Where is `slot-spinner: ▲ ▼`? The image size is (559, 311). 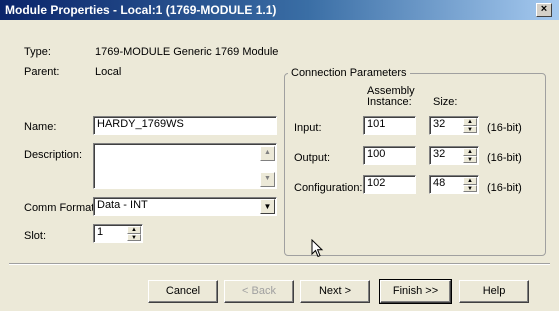
slot-spinner: ▲ ▼ is located at coordinates (134, 233).